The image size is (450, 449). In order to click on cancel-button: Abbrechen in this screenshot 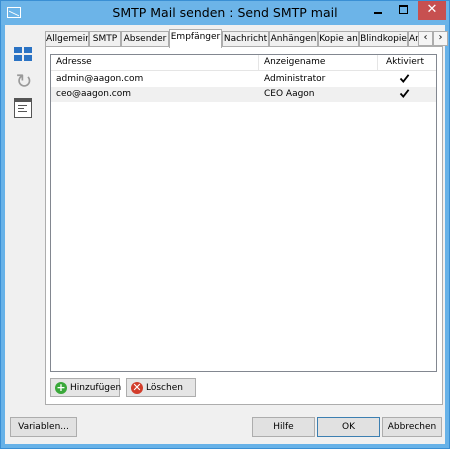, I will do `click(412, 427)`.